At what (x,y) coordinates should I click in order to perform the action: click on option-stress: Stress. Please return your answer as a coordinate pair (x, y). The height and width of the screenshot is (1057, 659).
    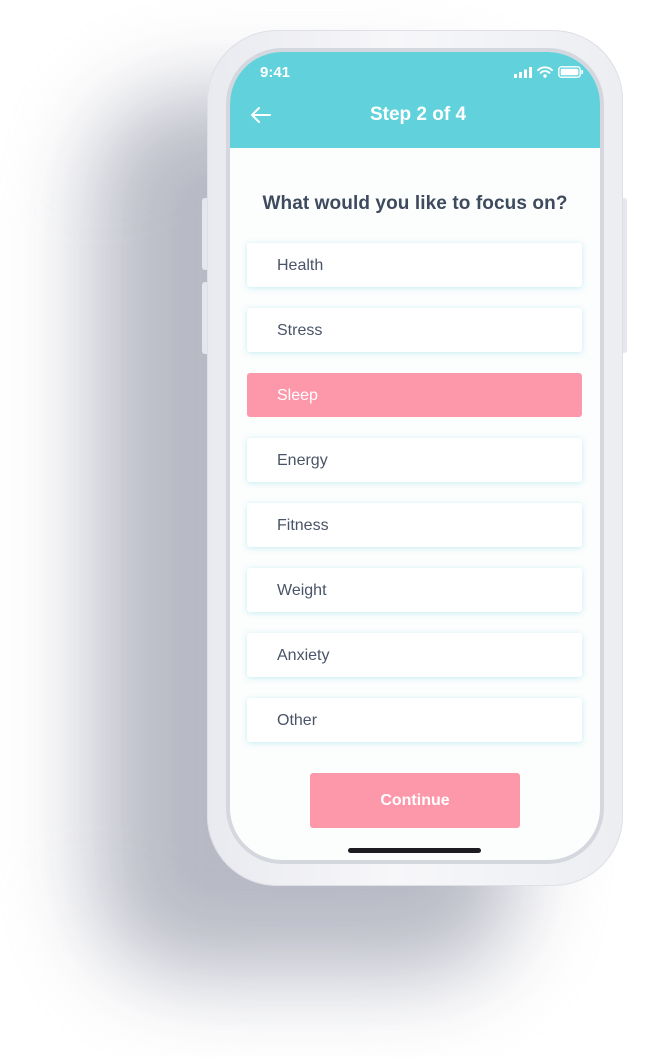
    Looking at the image, I should click on (414, 330).